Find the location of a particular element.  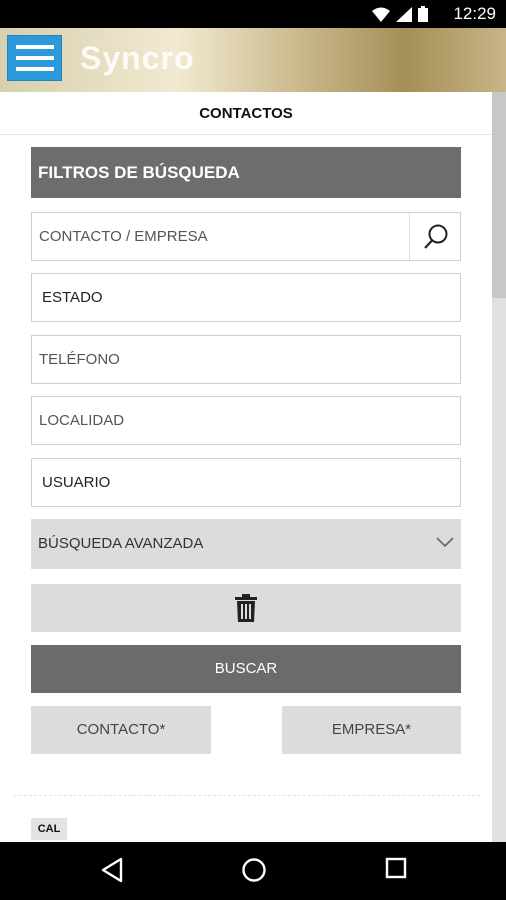

telefono-placeholder: TELÉFONO is located at coordinates (79, 359).